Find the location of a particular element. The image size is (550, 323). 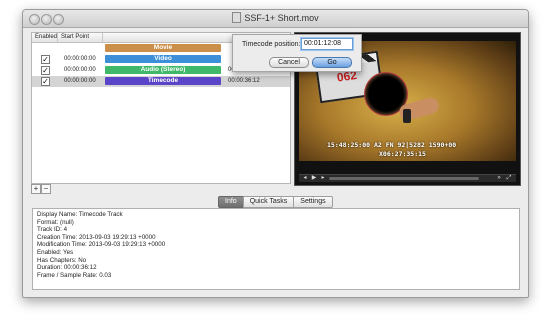

step-forward-icon: ▸ is located at coordinates (323, 178).